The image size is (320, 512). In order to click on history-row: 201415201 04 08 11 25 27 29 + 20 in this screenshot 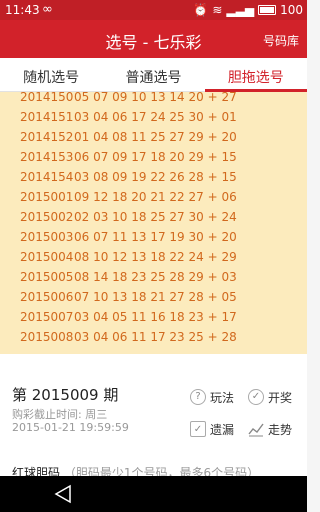, I will do `click(128, 138)`.